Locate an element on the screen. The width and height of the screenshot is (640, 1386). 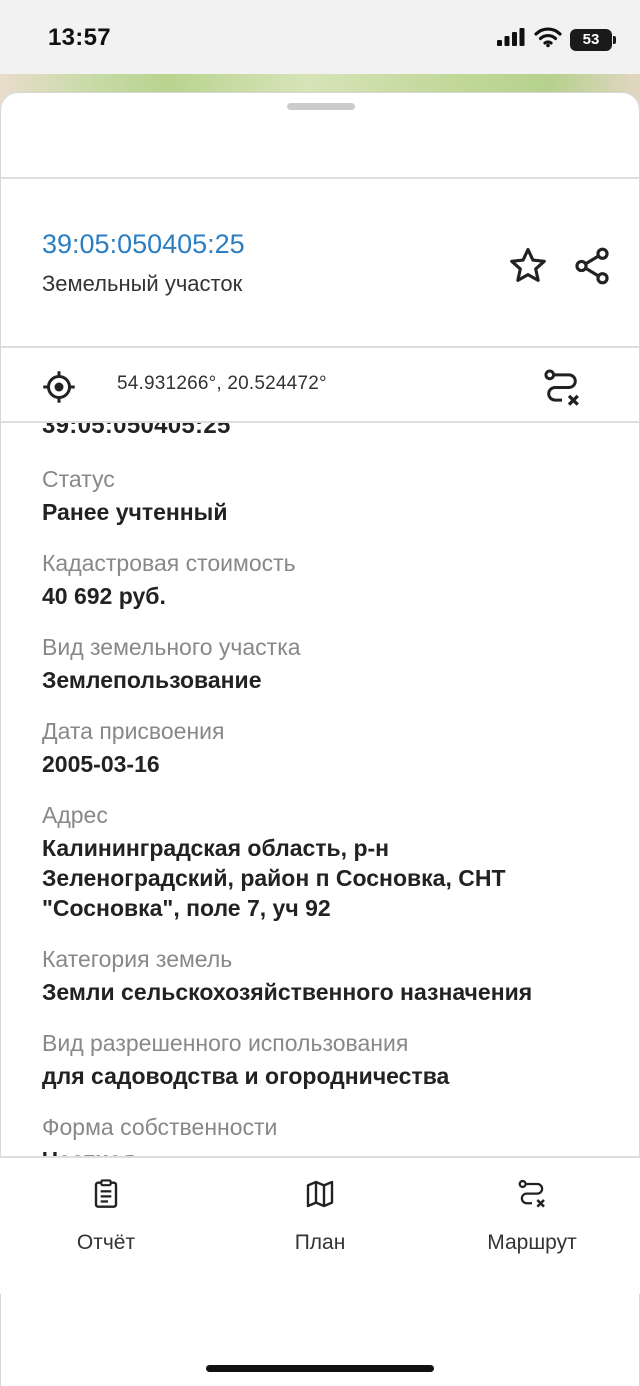
field-value: Землепользование is located at coordinates (152, 680).